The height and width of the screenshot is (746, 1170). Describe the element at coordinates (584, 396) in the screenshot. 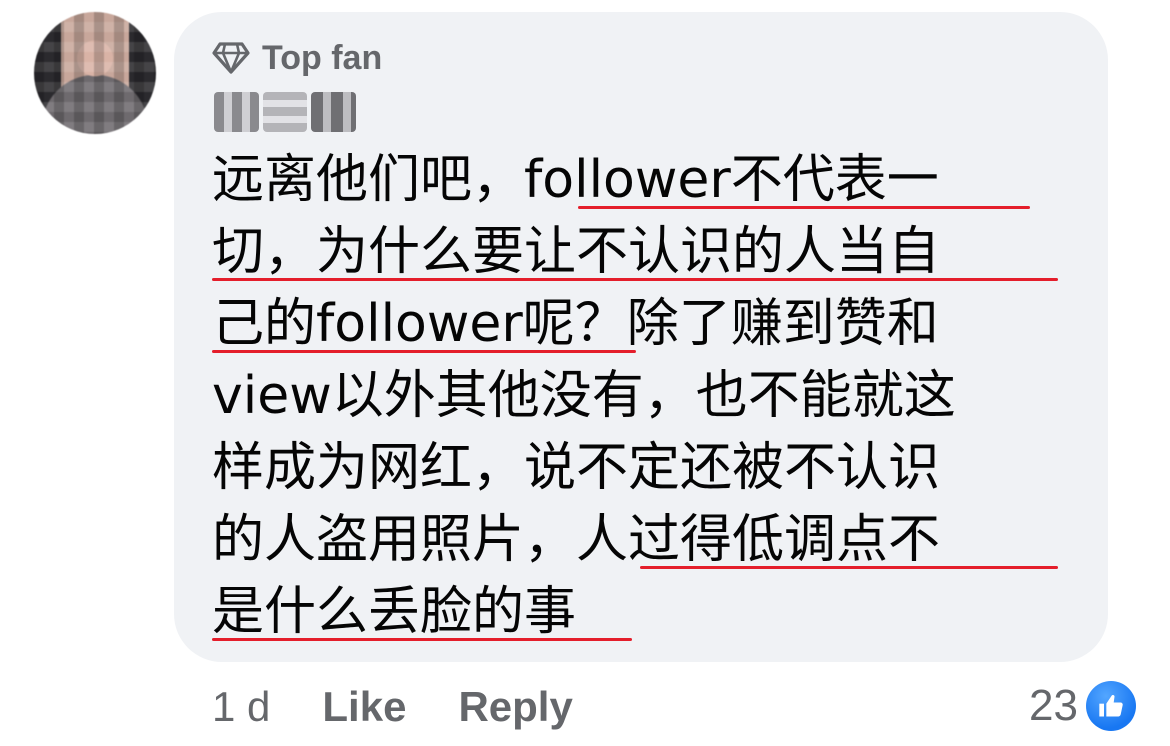

I see `comment-line: view以外其他没有，也不能就这` at that location.